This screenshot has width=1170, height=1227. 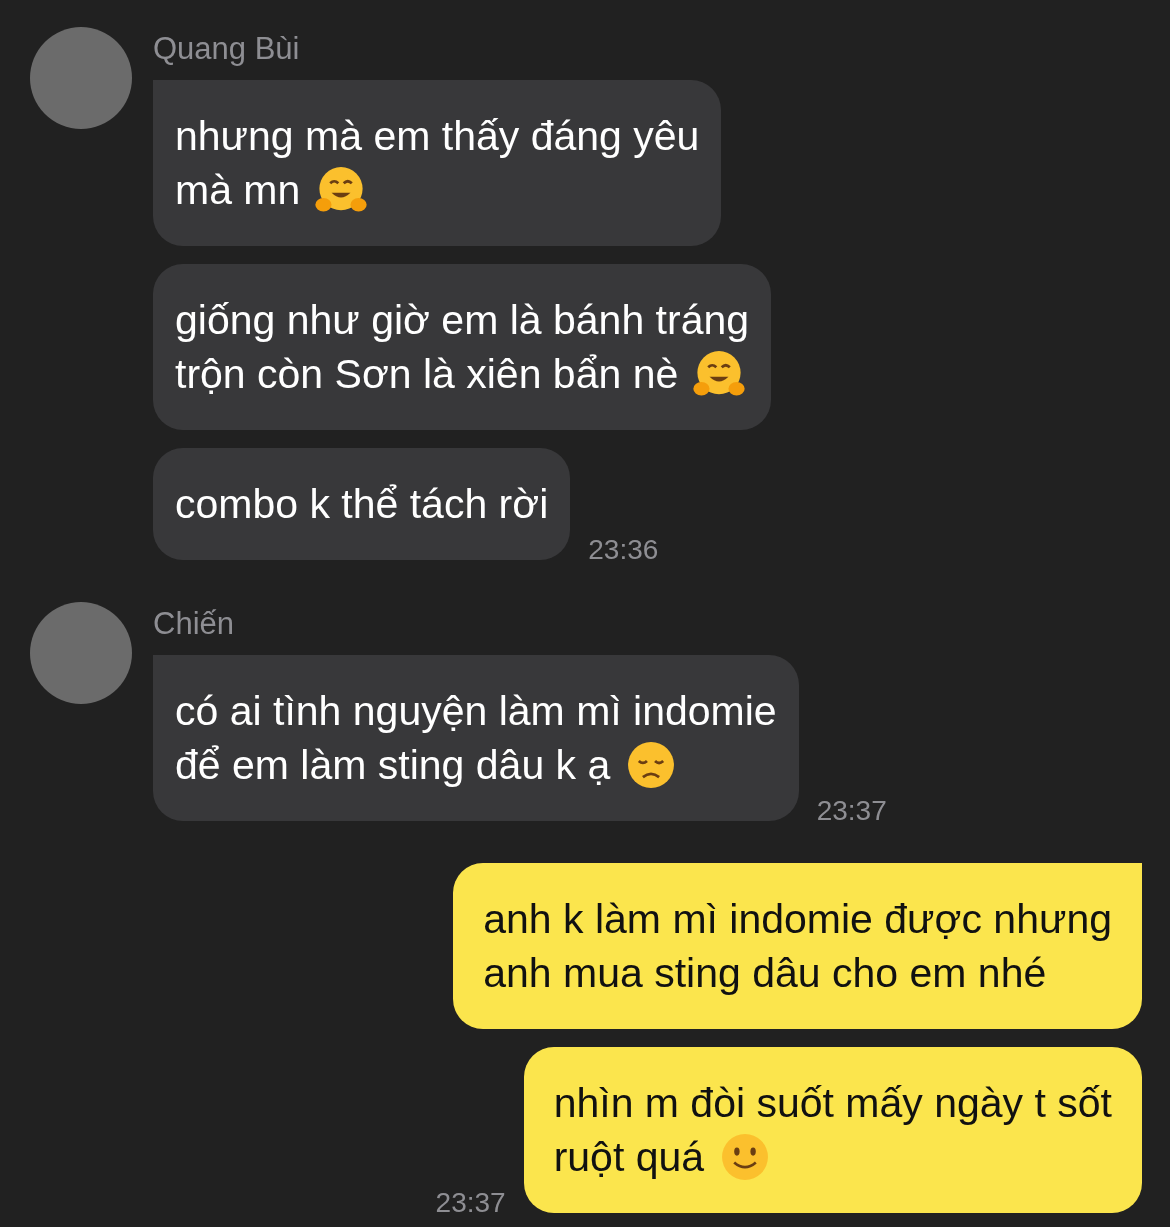 I want to click on message-bubble: combo k thể tách rời, so click(x=362, y=504).